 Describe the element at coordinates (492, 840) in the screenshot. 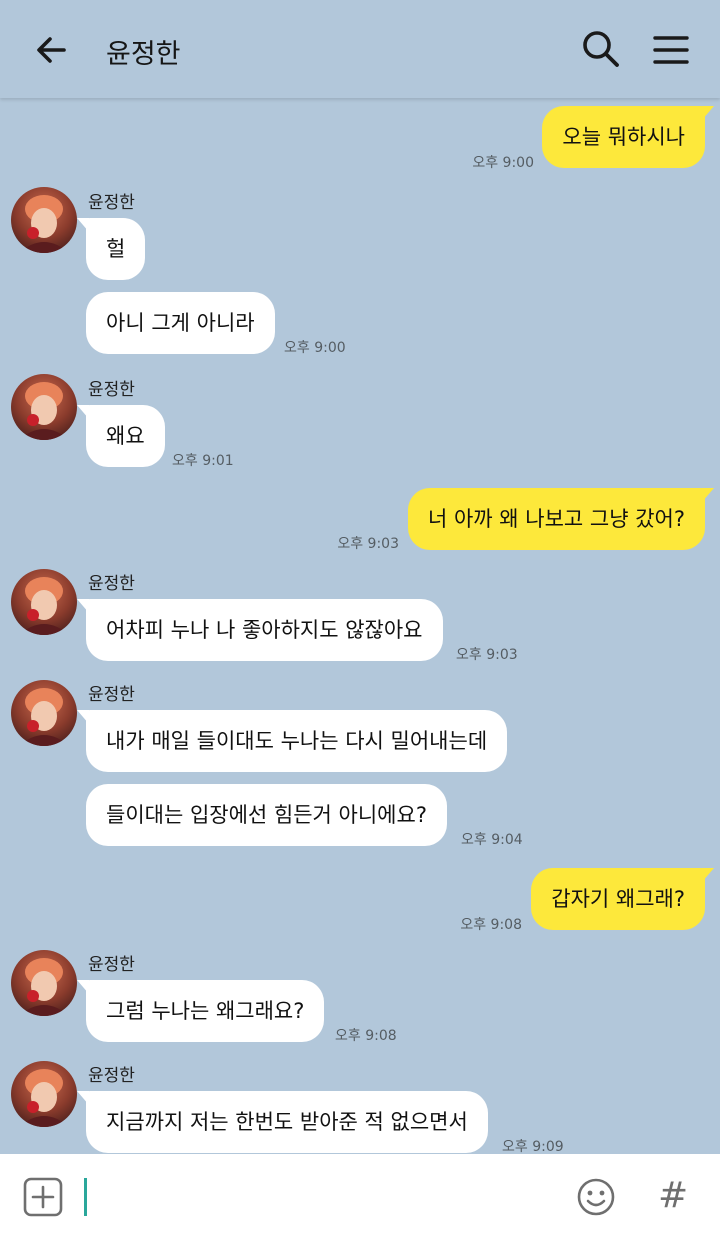

I see `message-time: 오후 9:04` at that location.